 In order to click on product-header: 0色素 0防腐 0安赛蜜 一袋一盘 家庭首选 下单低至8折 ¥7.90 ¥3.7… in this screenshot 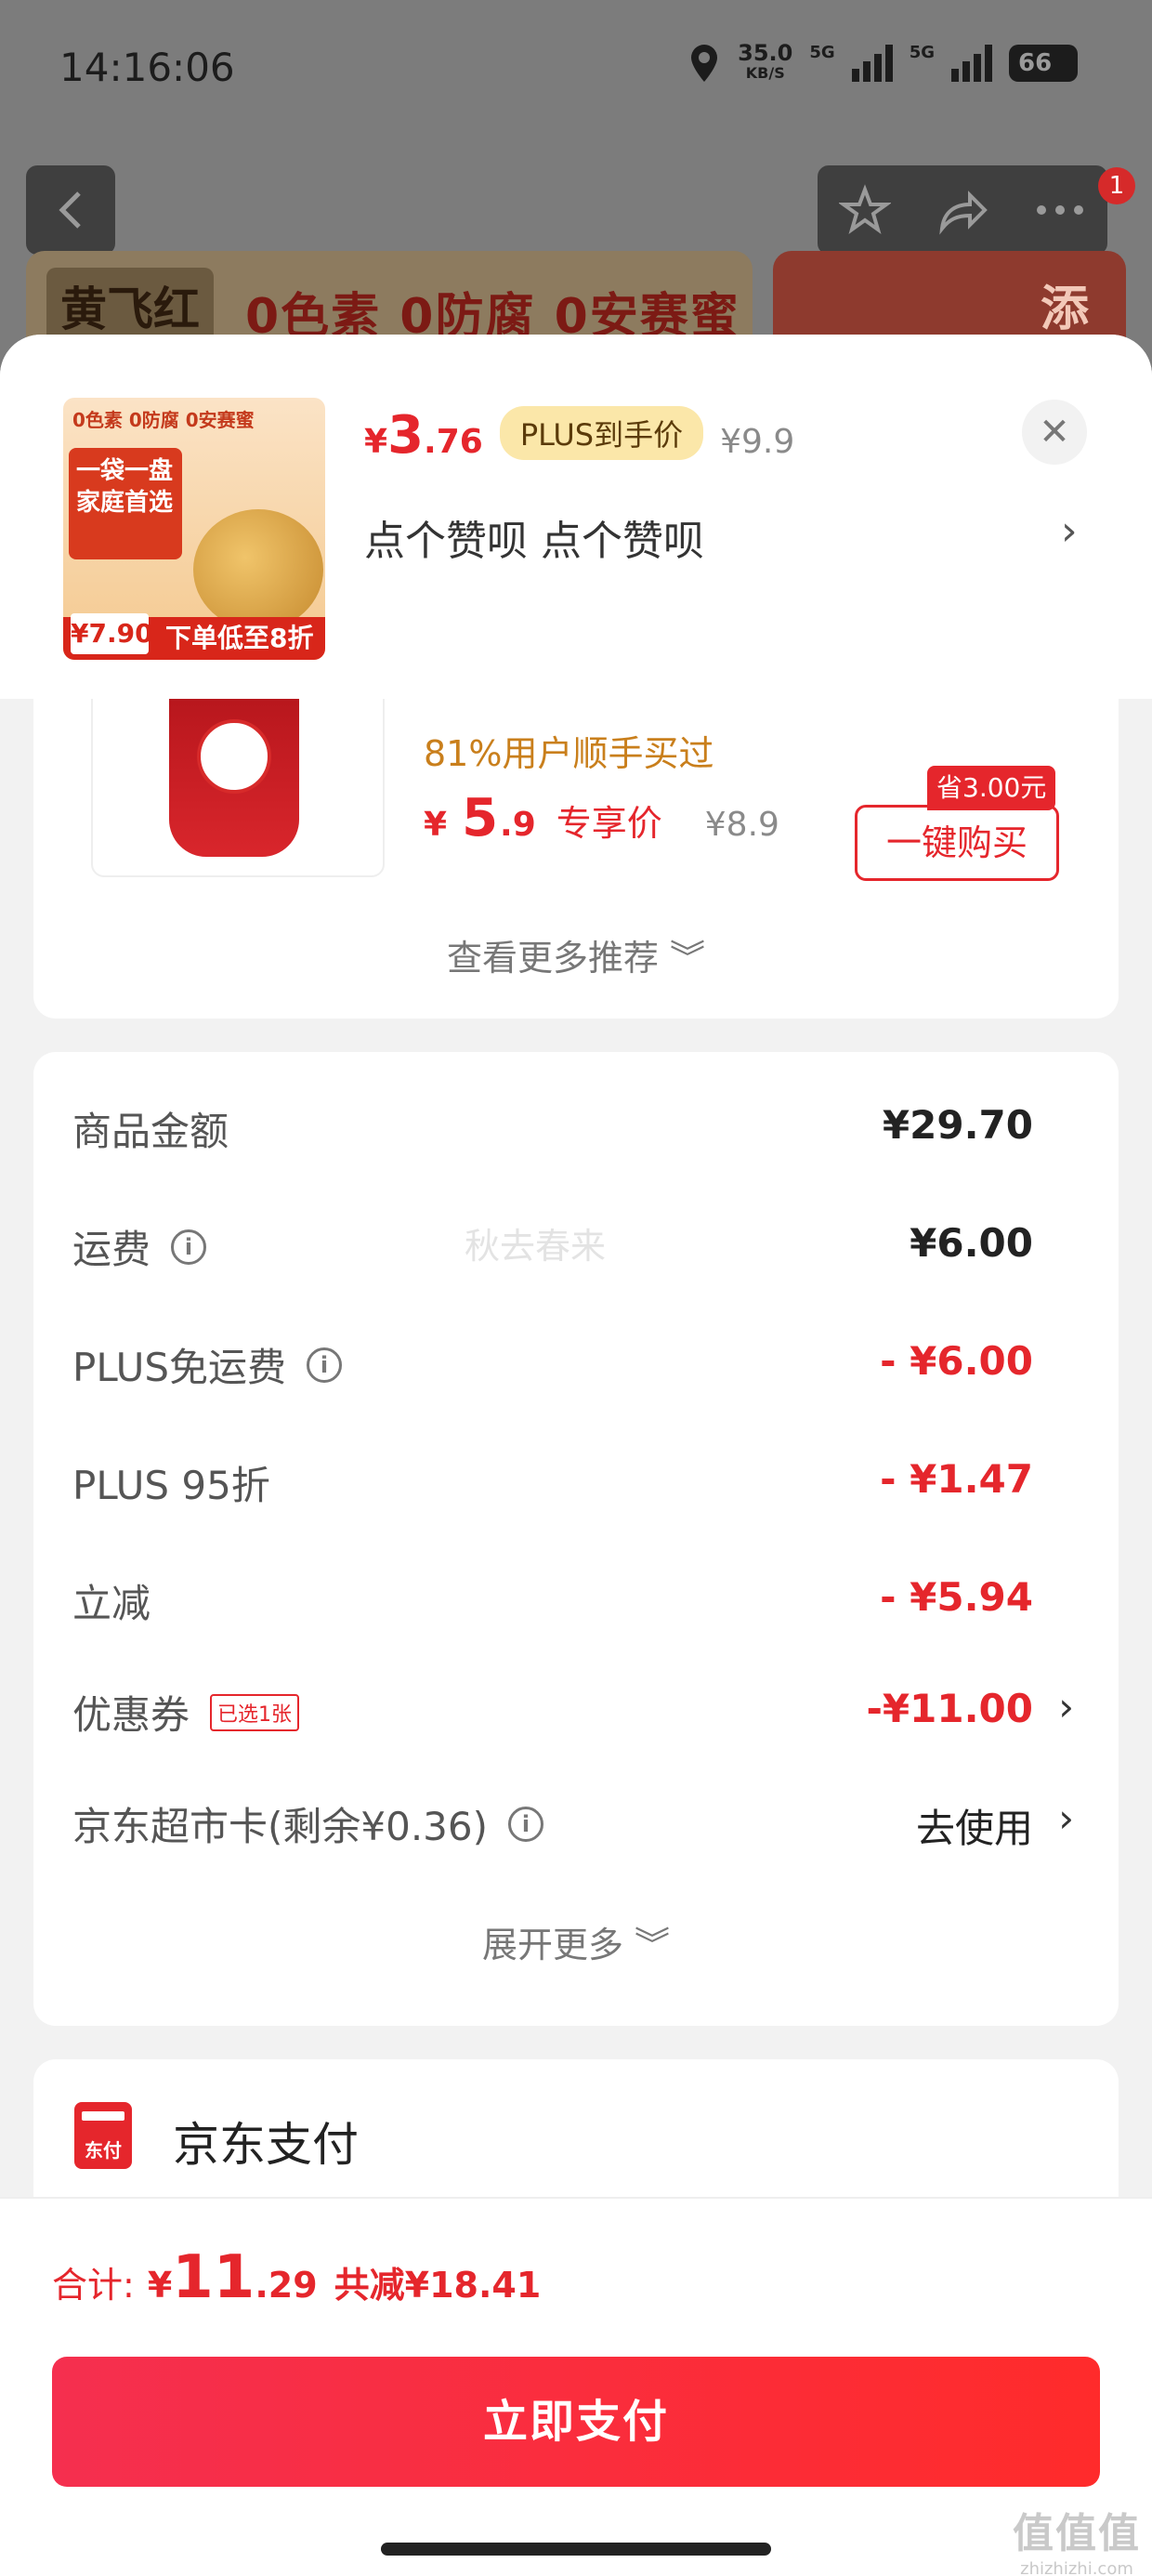, I will do `click(576, 517)`.